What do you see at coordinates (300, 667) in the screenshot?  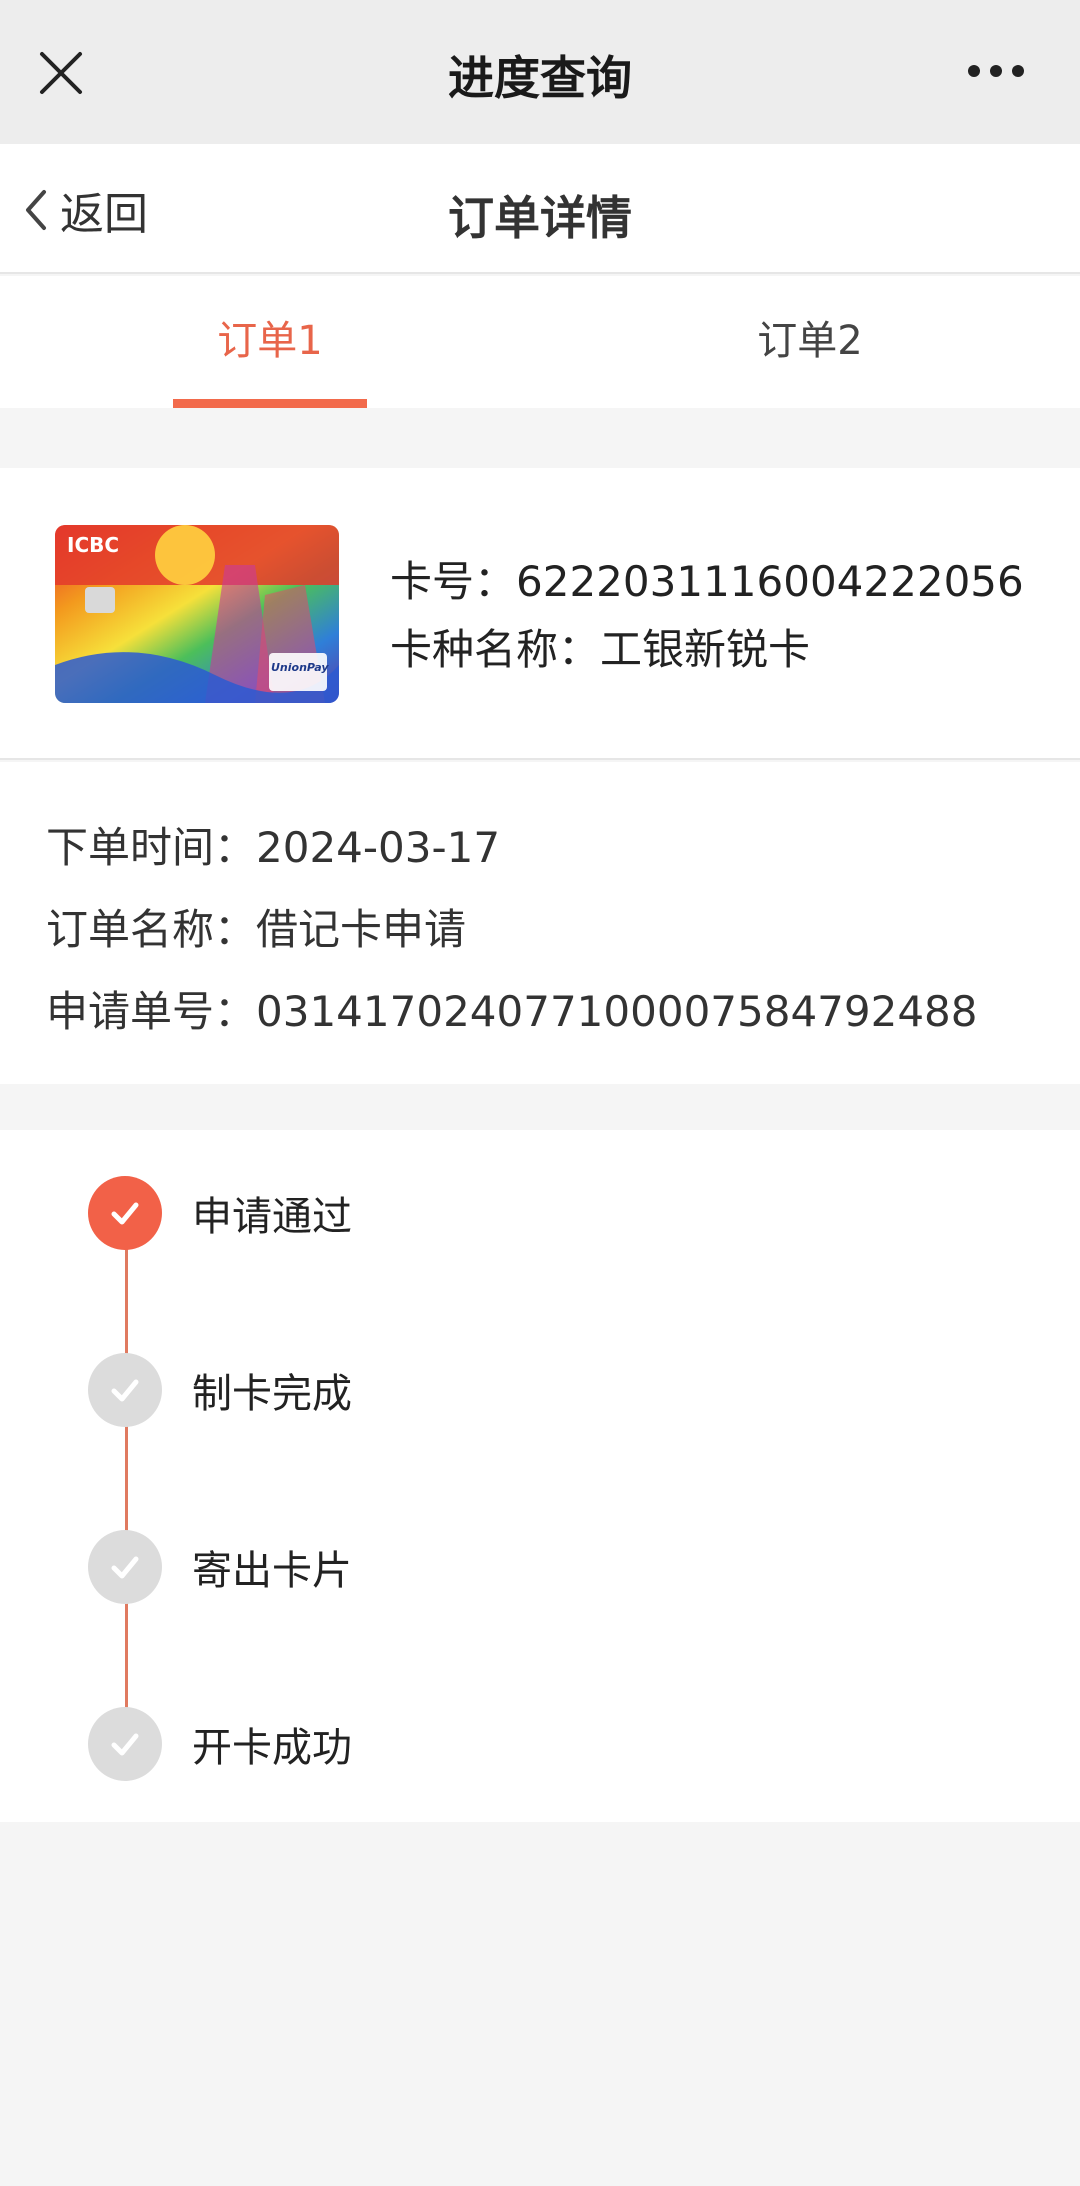 I see `card-network-text: UnionPay` at bounding box center [300, 667].